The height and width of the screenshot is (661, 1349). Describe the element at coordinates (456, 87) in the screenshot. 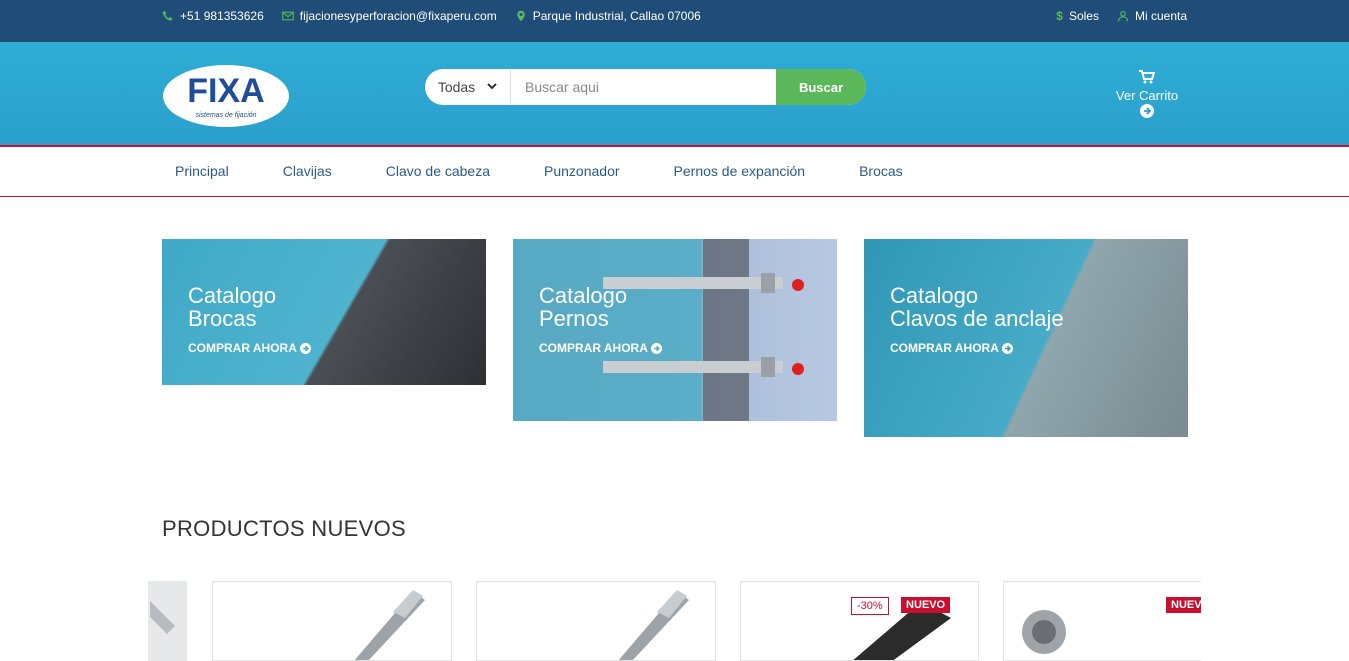

I see `category-value: Todas` at that location.